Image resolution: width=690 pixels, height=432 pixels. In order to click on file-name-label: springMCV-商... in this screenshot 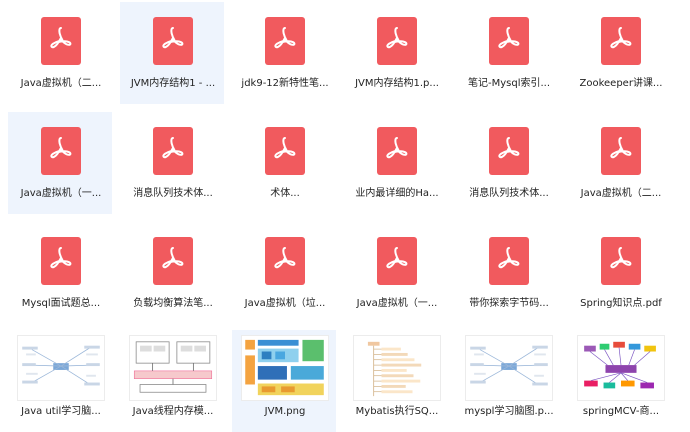, I will do `click(621, 411)`.